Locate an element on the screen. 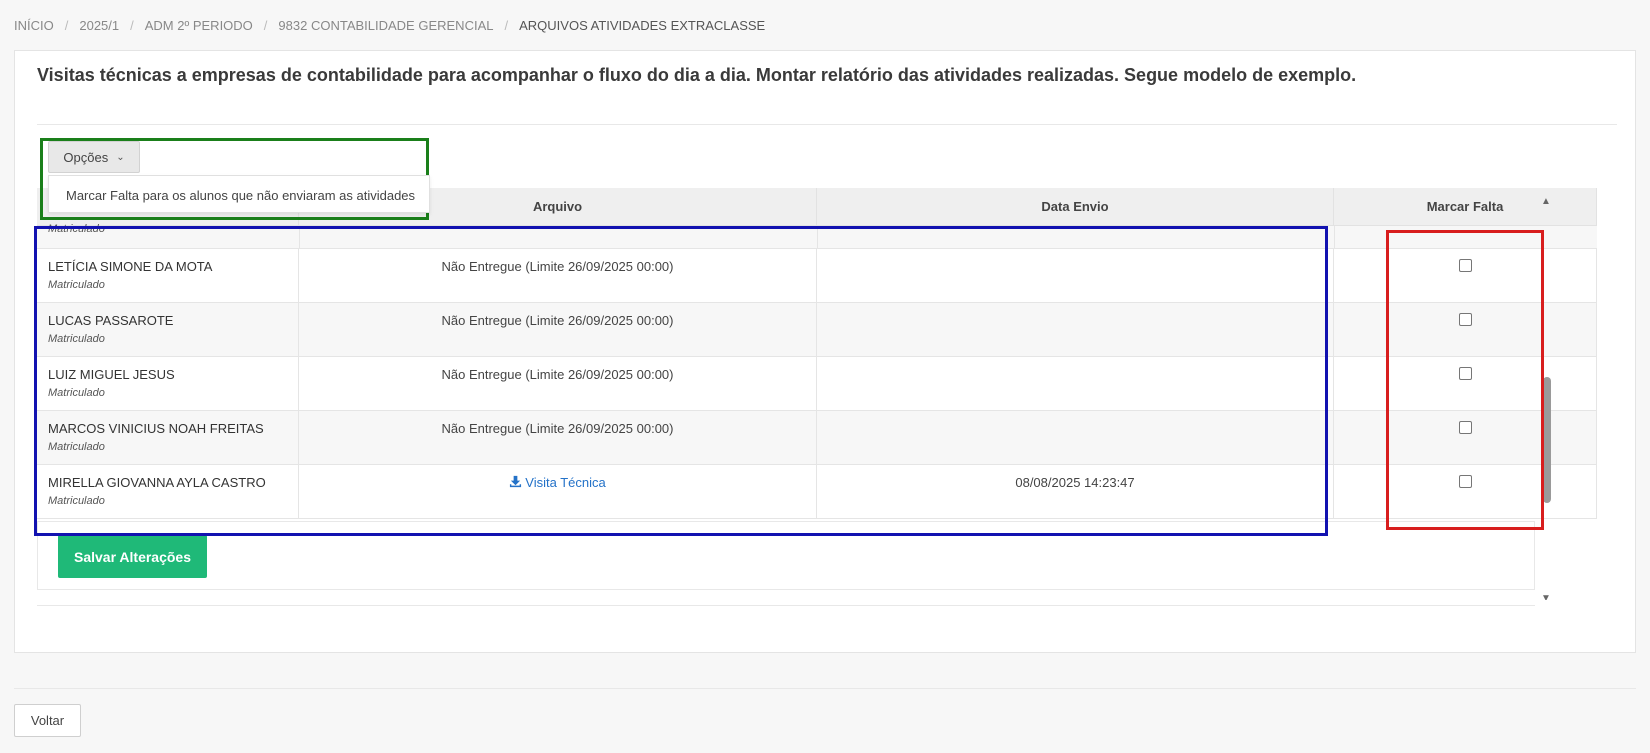  options-button-label: Opções is located at coordinates (86, 157).